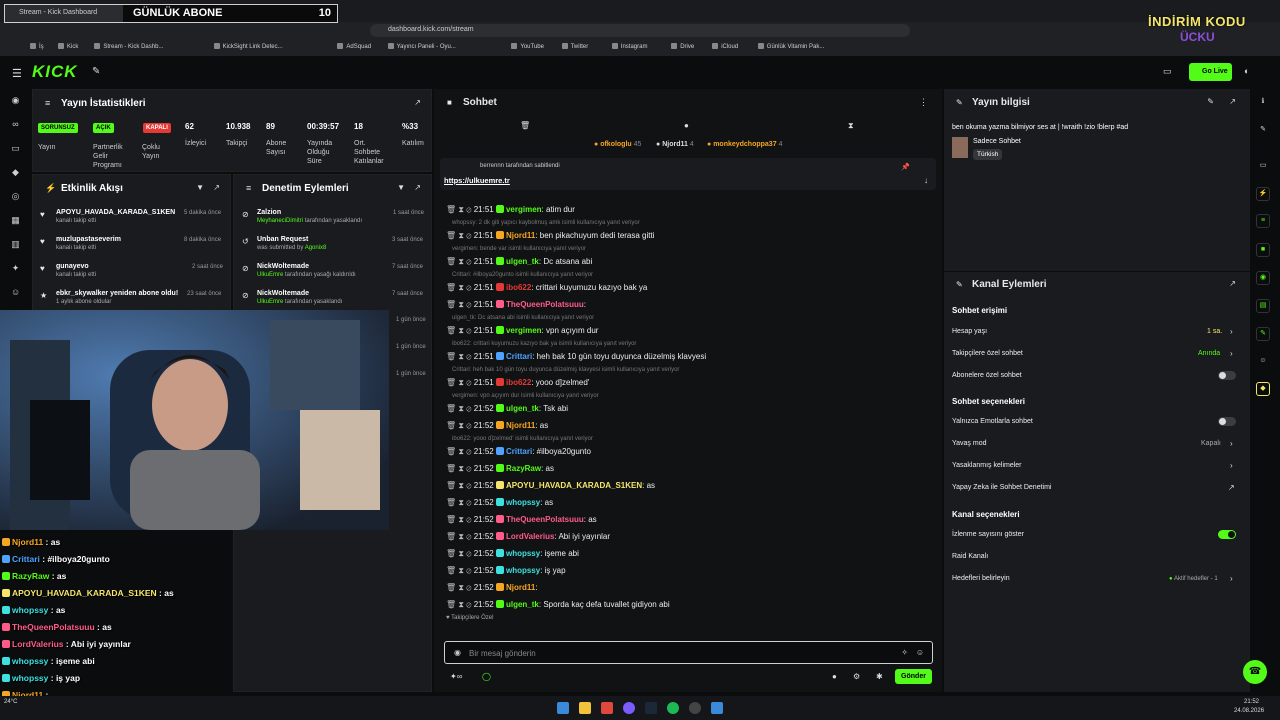 The width and height of the screenshot is (1280, 720). What do you see at coordinates (523, 468) in the screenshot?
I see `chat-username: RazyRaw` at bounding box center [523, 468].